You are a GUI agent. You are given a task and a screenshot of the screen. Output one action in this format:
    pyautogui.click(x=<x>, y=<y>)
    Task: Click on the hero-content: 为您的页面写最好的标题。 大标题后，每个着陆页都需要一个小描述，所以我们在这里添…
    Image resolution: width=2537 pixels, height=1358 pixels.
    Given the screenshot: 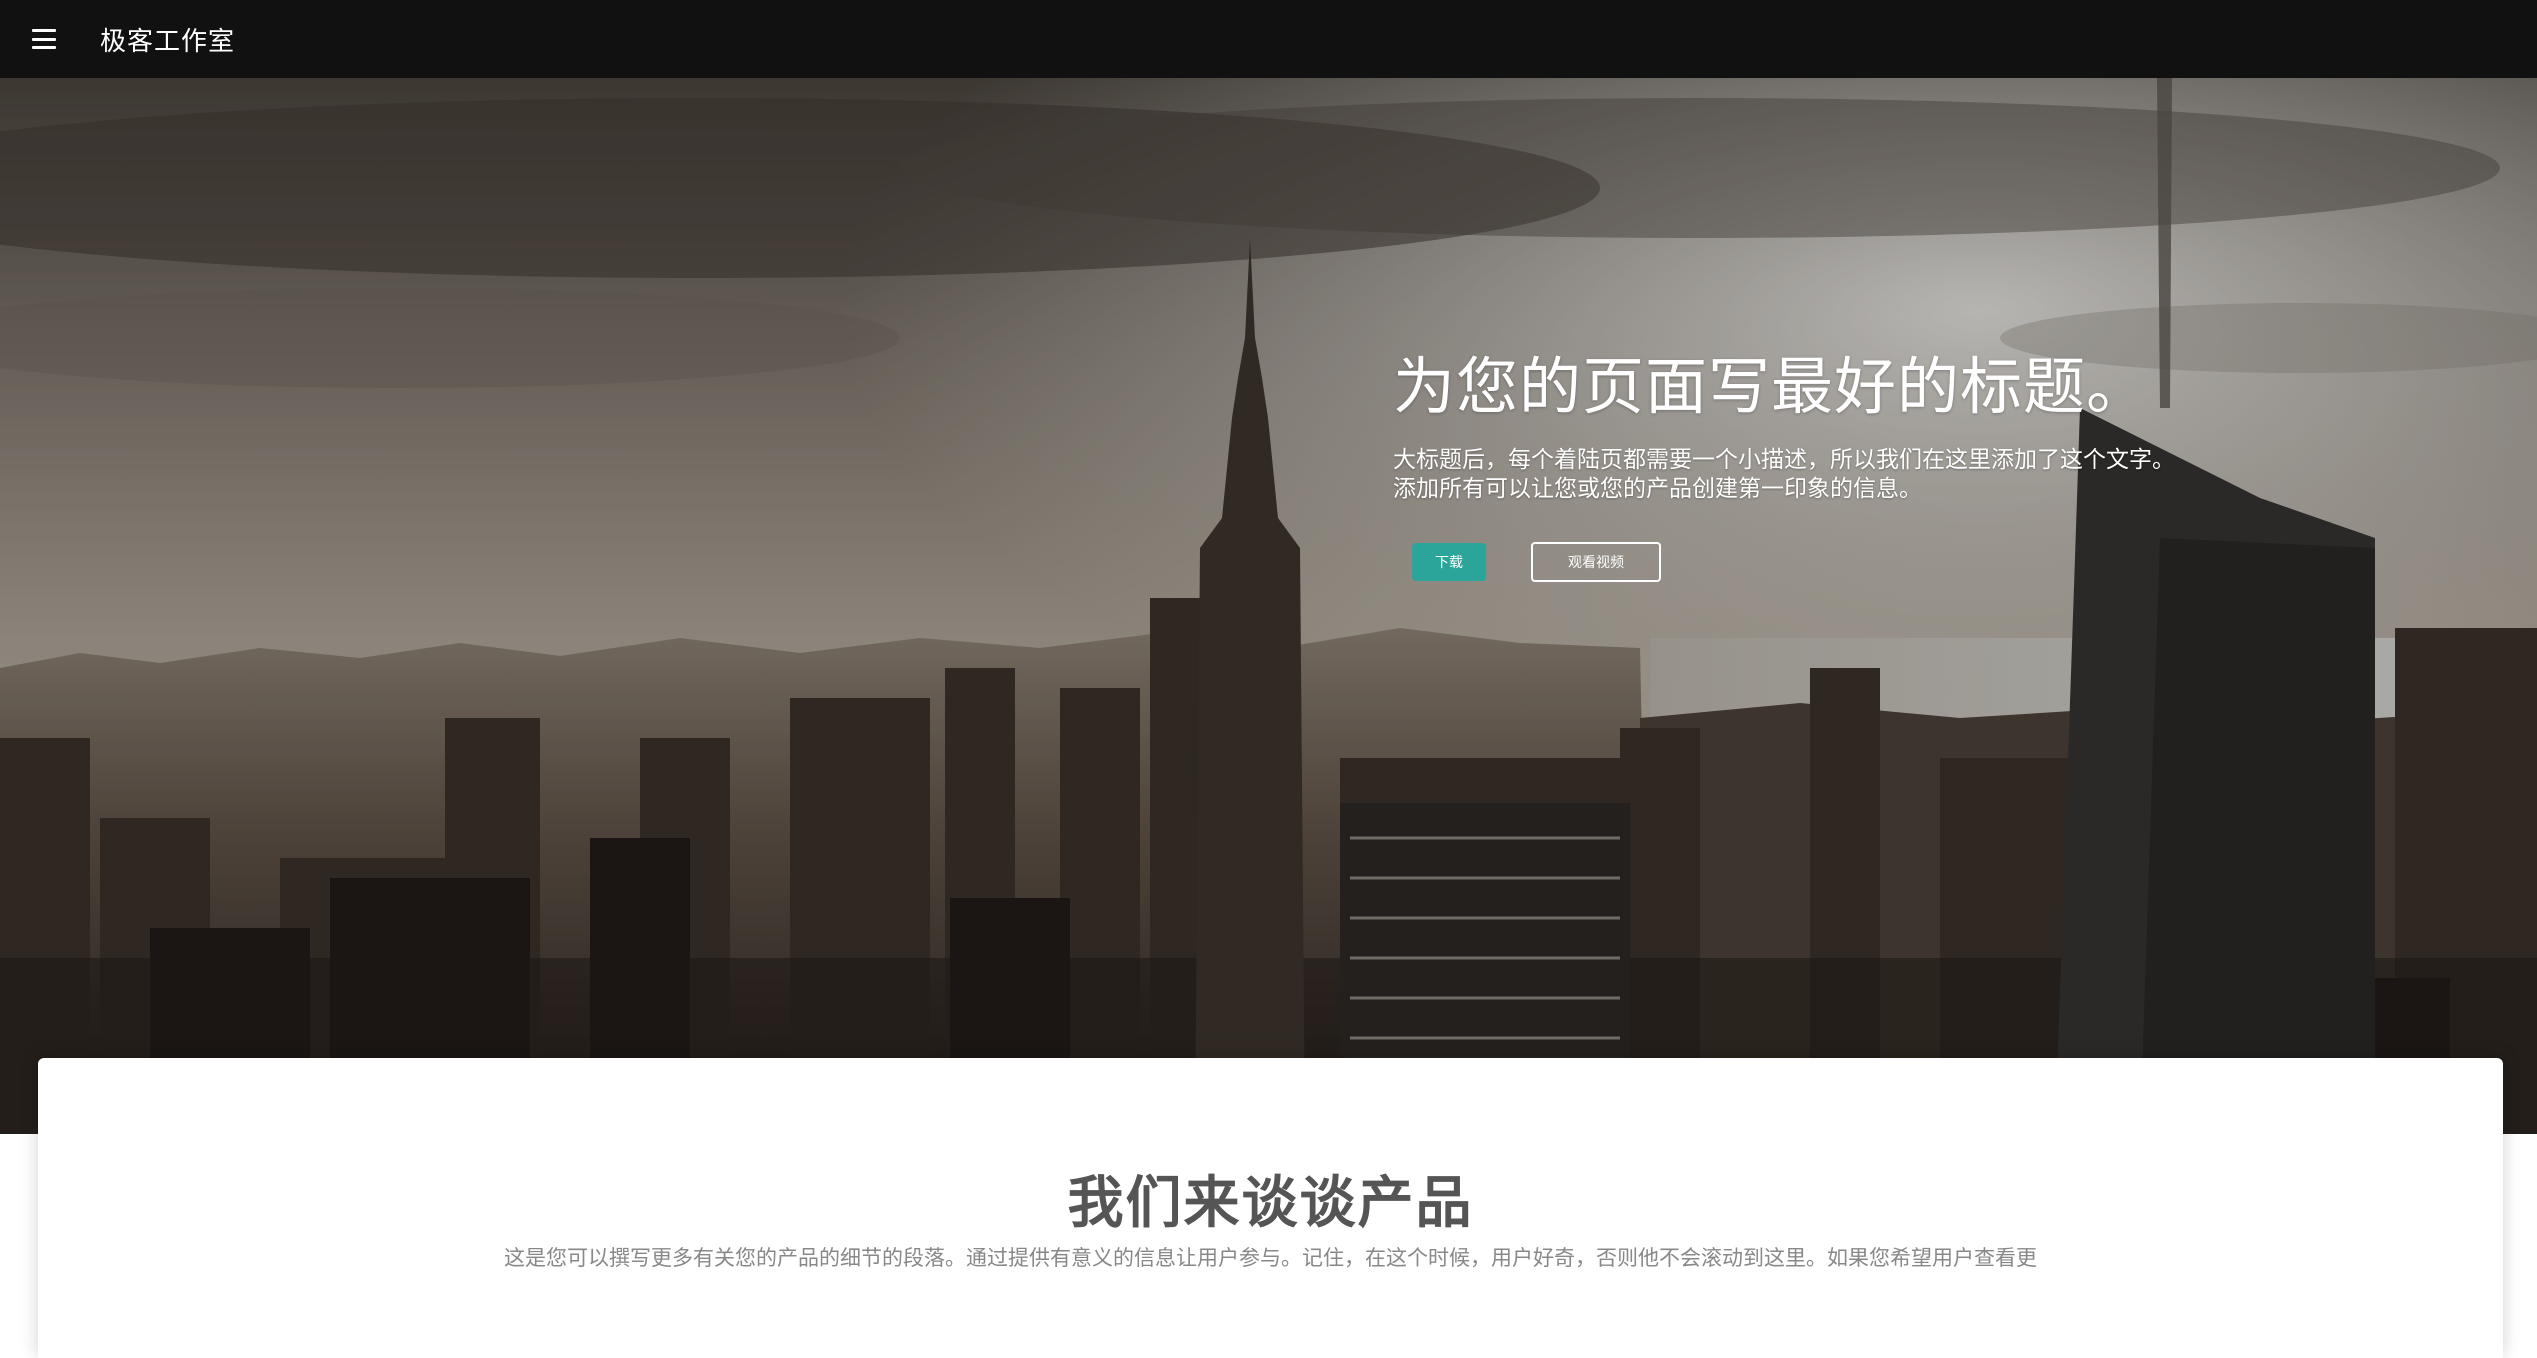 What is the action you would take?
    pyautogui.click(x=1893, y=466)
    